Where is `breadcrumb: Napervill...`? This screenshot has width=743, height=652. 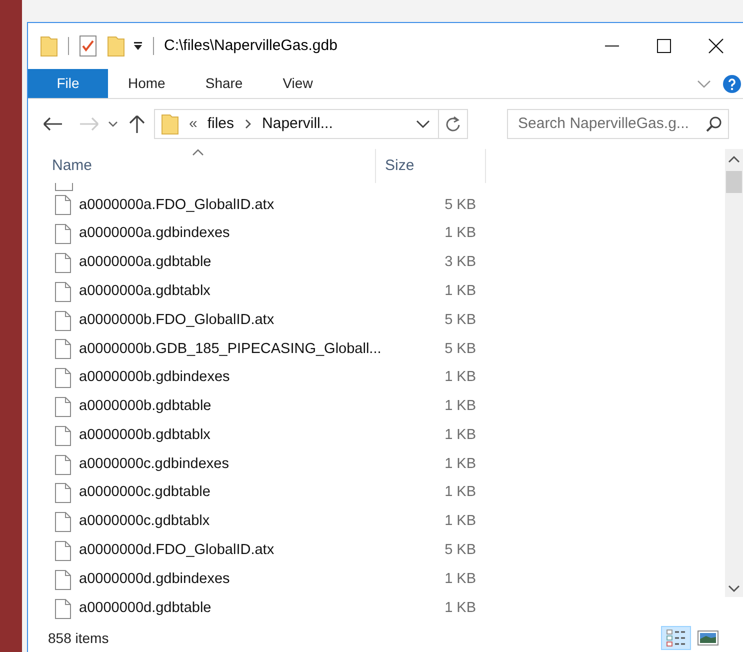 breadcrumb: Napervill... is located at coordinates (297, 124).